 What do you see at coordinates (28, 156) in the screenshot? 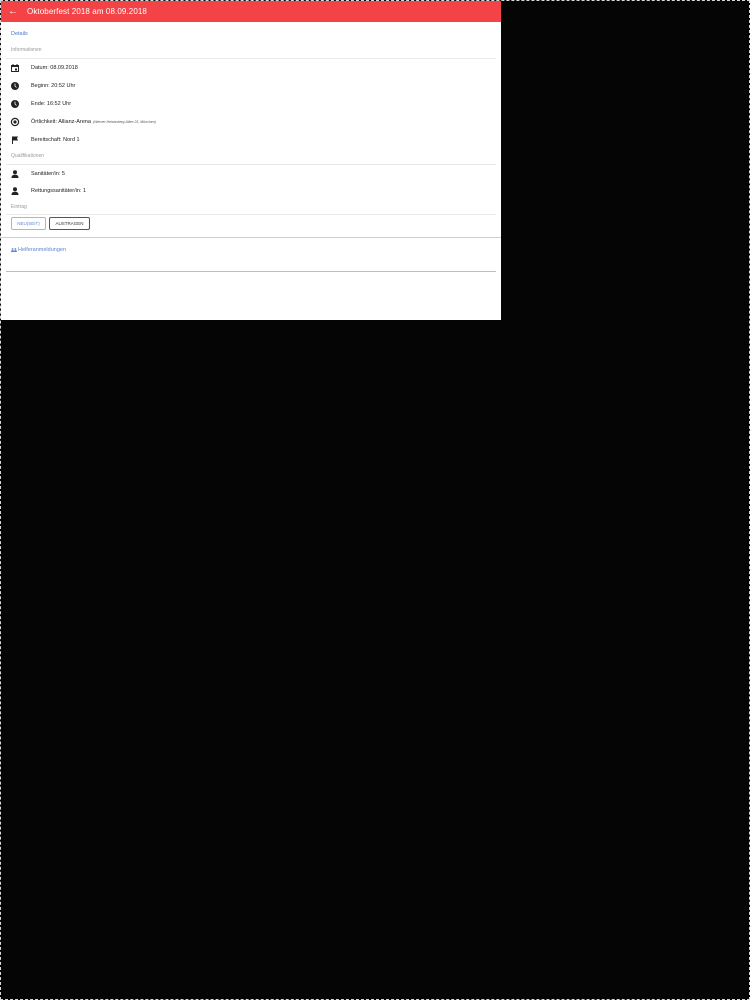
I see `section-qualifikationen: Qualifikationen` at bounding box center [28, 156].